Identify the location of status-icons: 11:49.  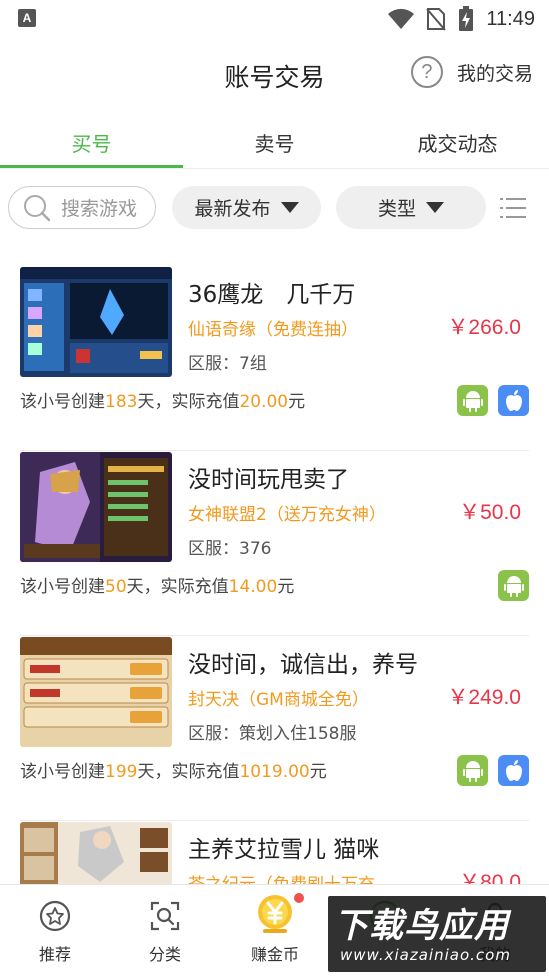
(461, 19).